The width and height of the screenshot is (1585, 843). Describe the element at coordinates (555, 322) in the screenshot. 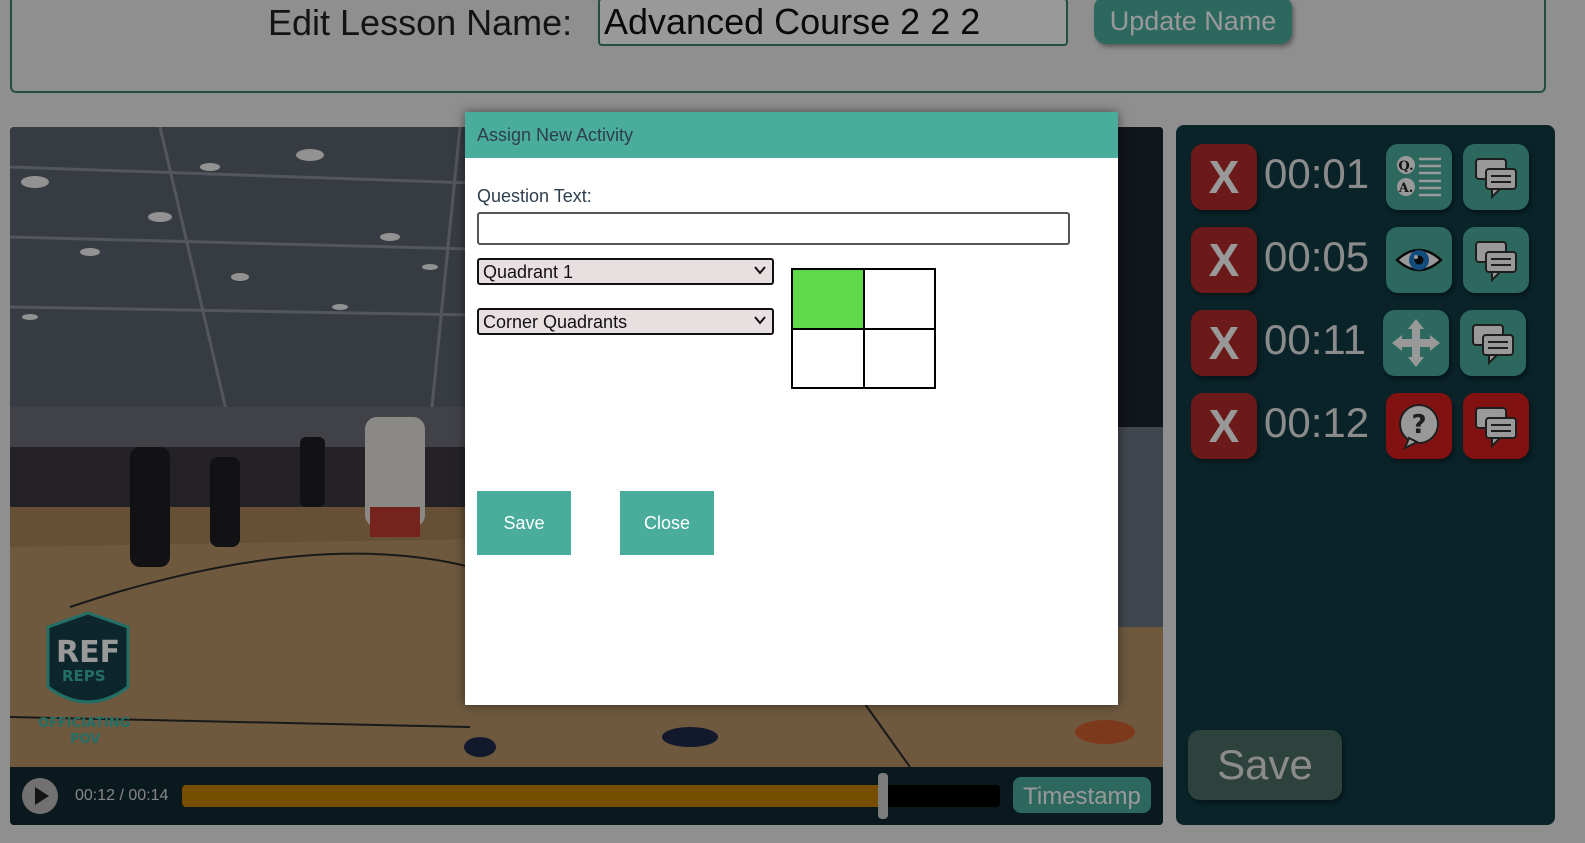

I see `layout-select-value: Corner Quadrants` at that location.